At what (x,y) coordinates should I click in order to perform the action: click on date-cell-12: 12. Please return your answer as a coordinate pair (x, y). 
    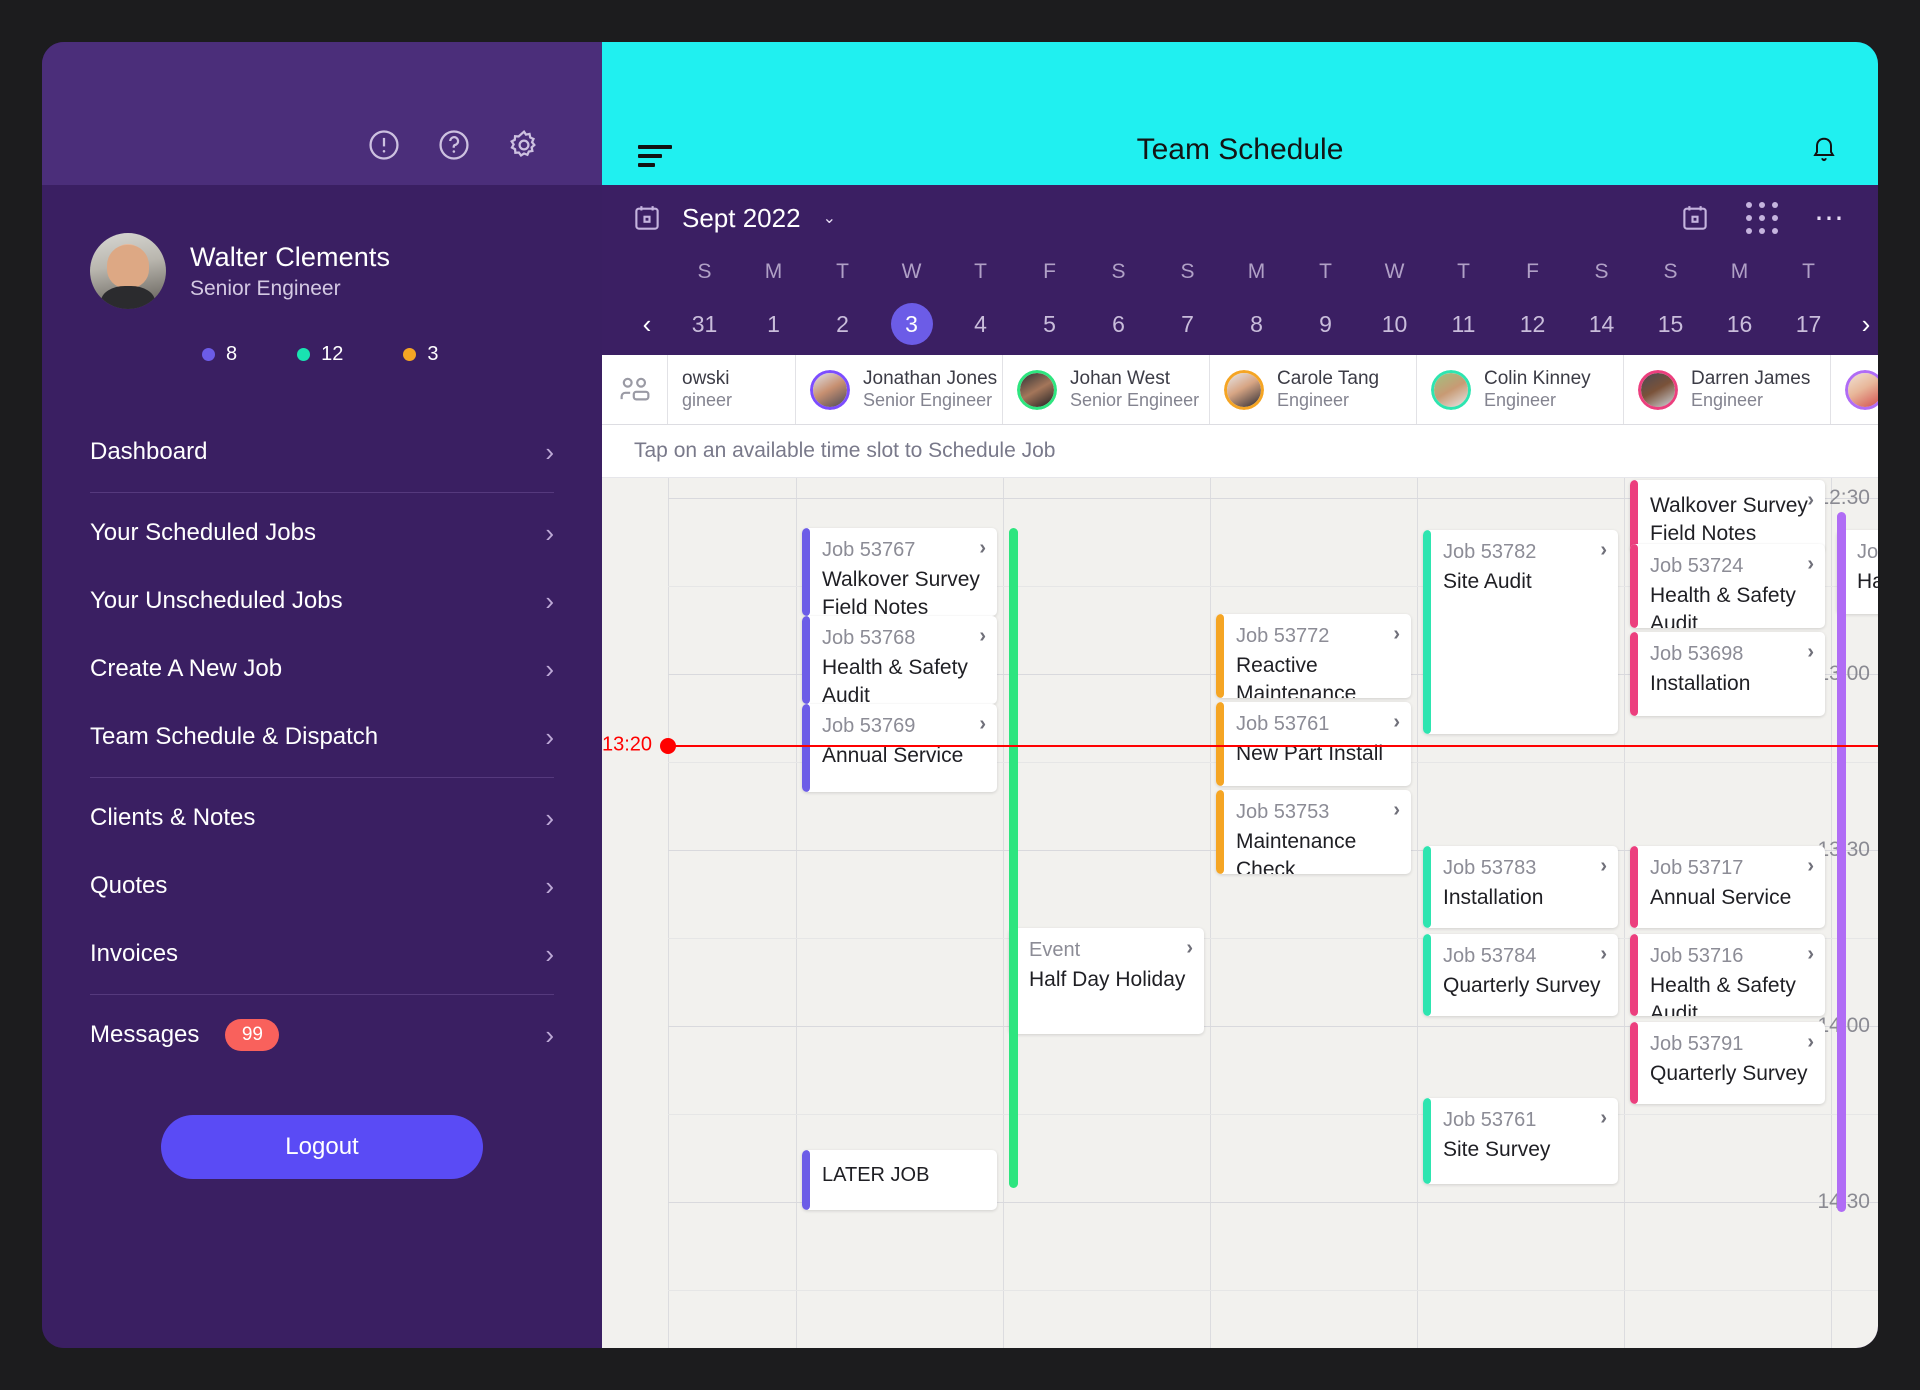
    Looking at the image, I should click on (1532, 324).